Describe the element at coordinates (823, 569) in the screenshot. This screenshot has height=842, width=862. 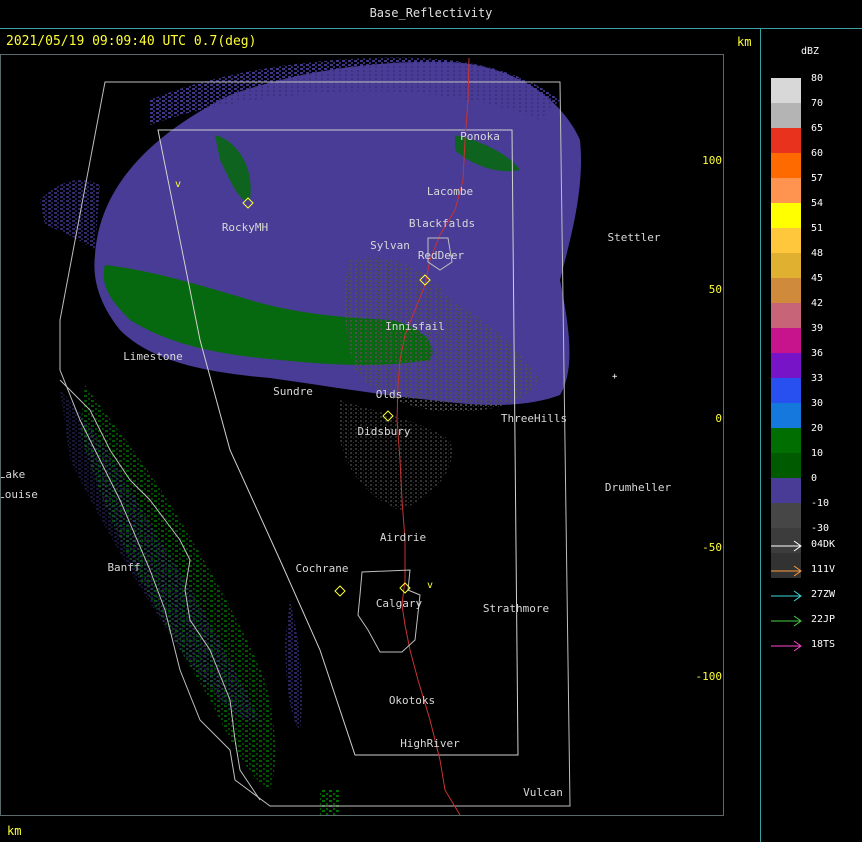
I see `legend-track-label: 111V` at that location.